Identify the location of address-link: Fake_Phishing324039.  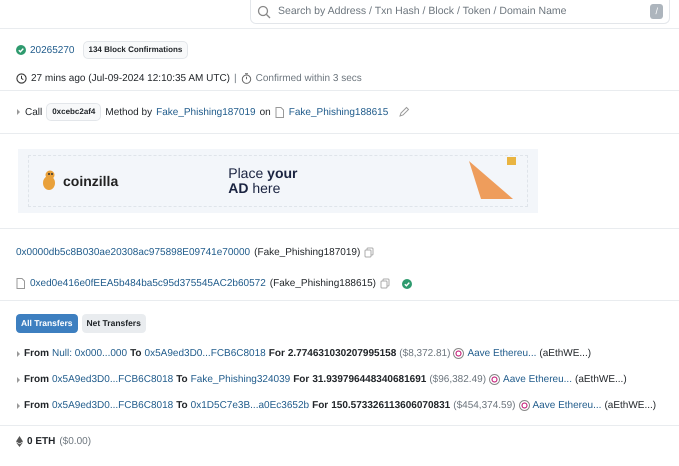
(240, 380).